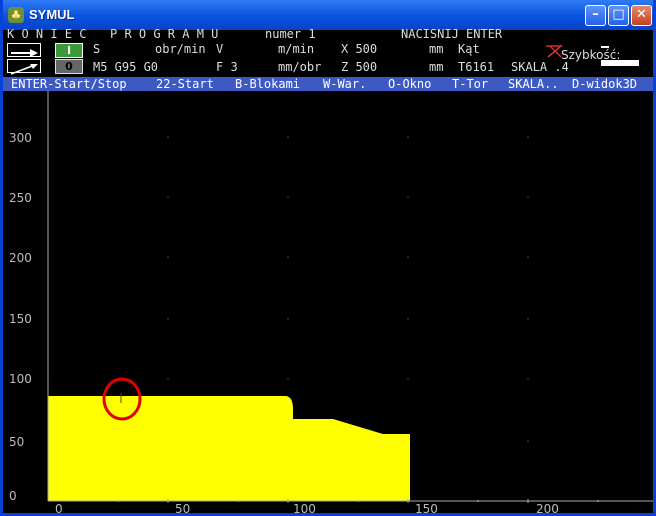 This screenshot has height=516, width=656. I want to click on feed-arrow-indicator, so click(24, 50).